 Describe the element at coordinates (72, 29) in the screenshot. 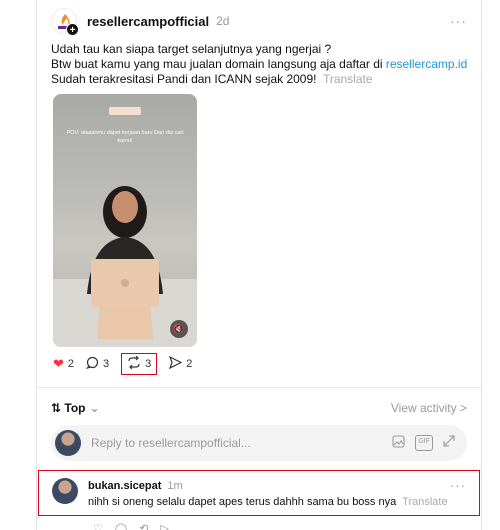

I see `follow-plus-icon: +` at that location.